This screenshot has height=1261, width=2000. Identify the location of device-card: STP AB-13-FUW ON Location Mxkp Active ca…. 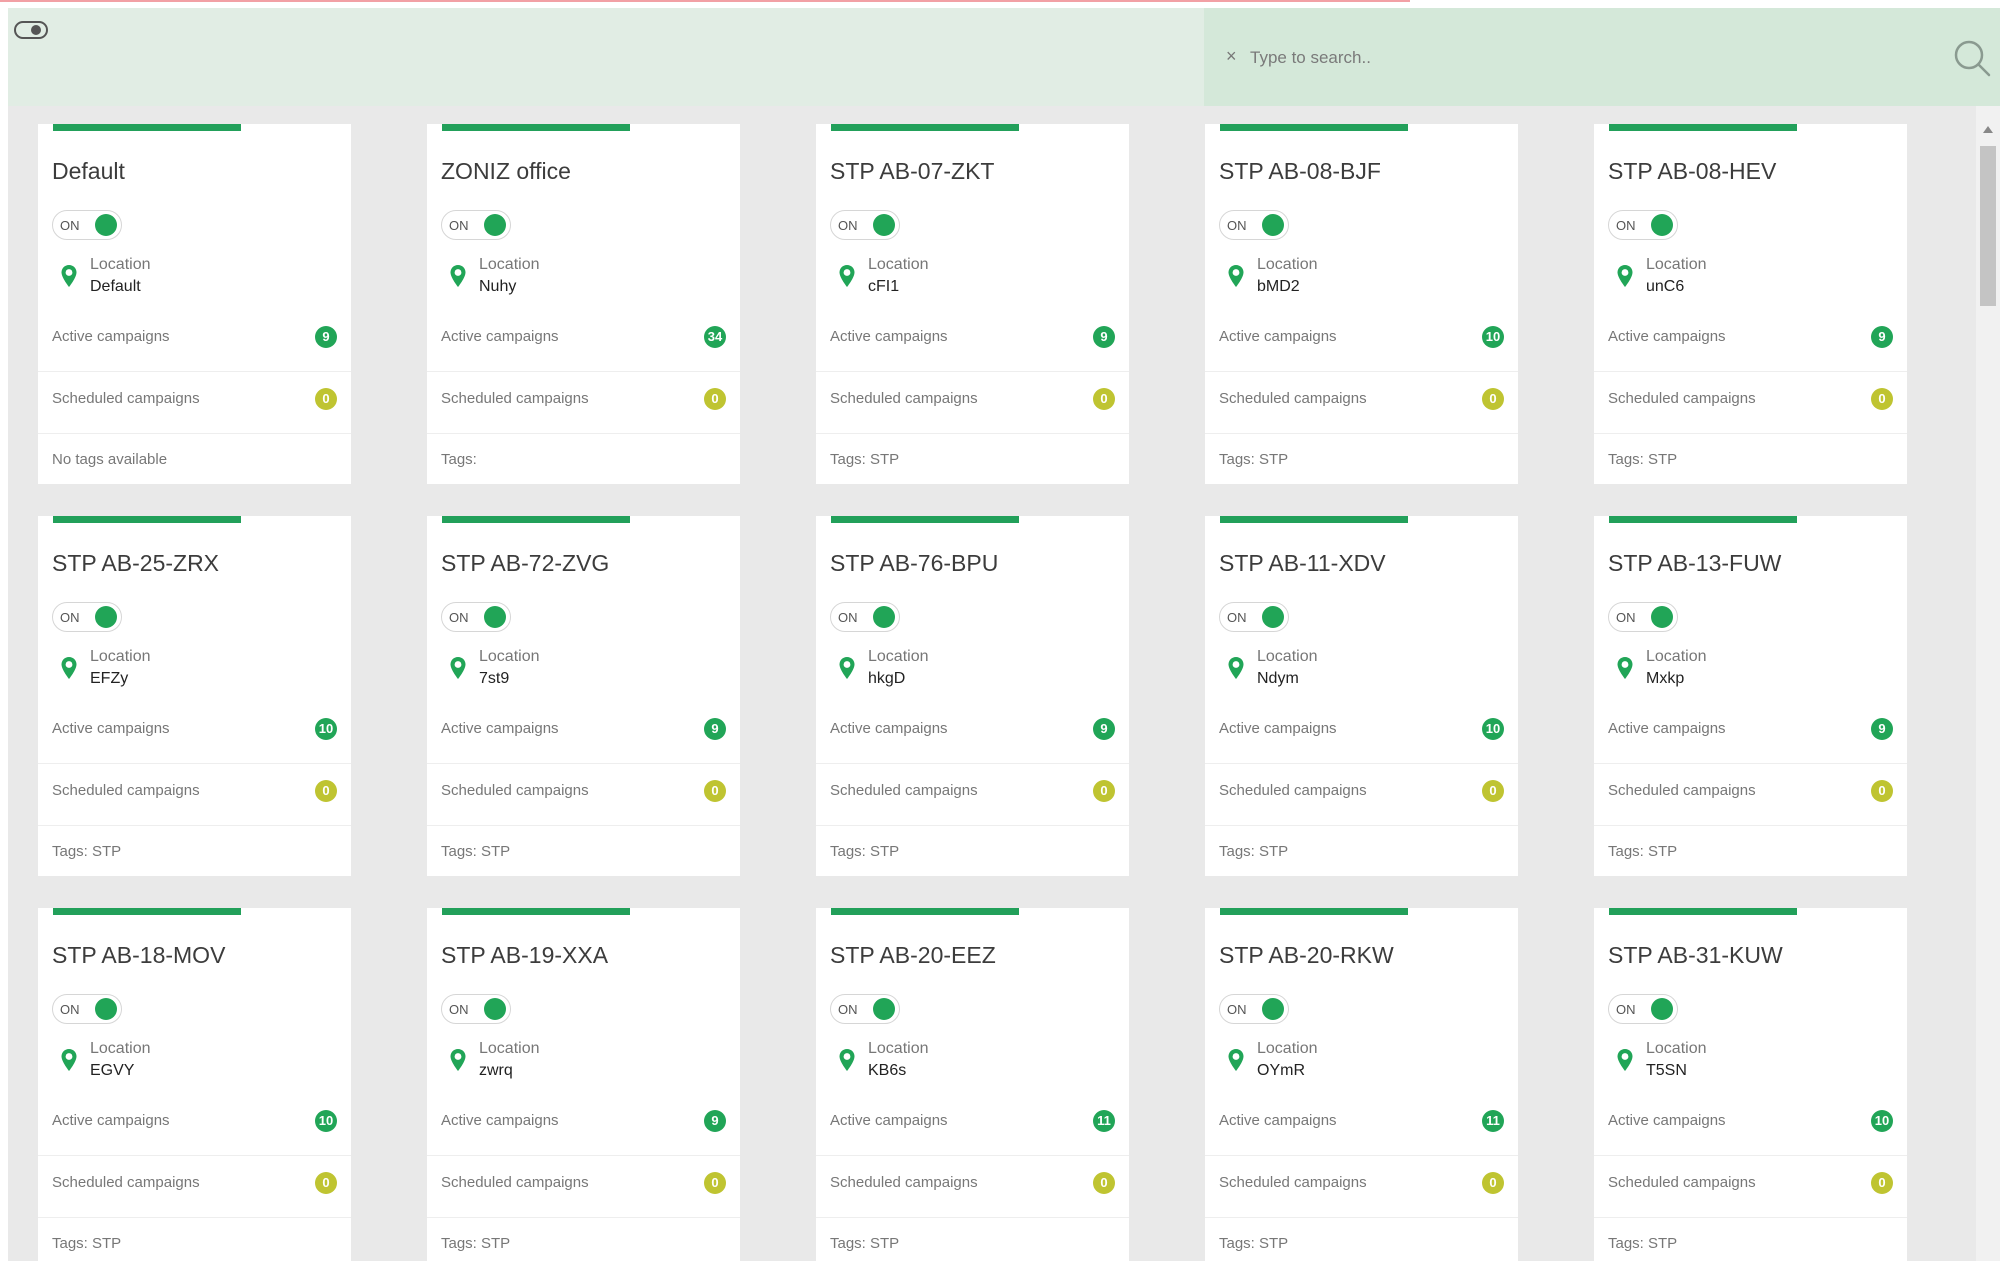
(1750, 696).